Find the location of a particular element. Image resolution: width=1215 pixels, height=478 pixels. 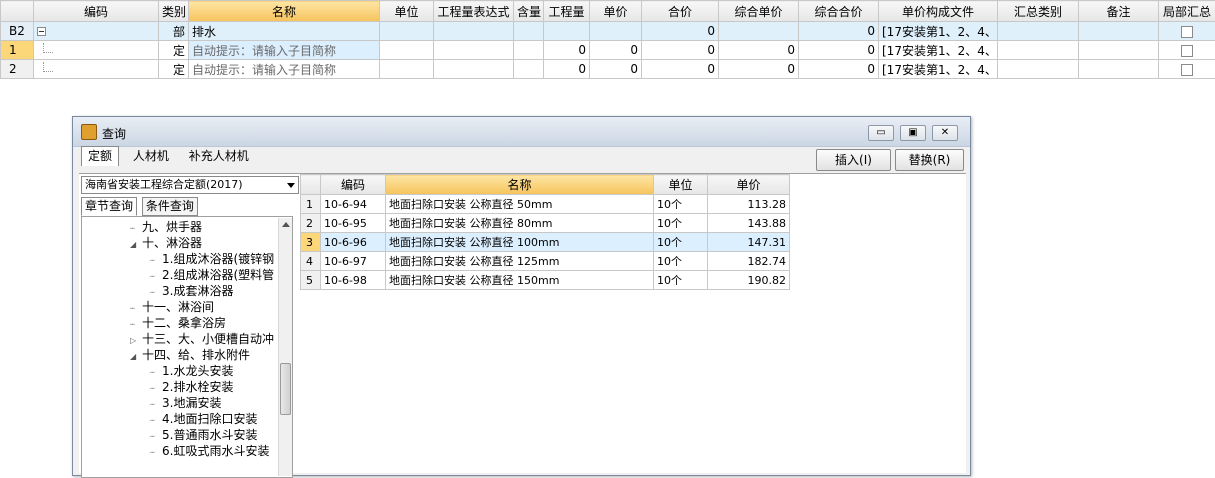

close-button: ✕ is located at coordinates (945, 133).